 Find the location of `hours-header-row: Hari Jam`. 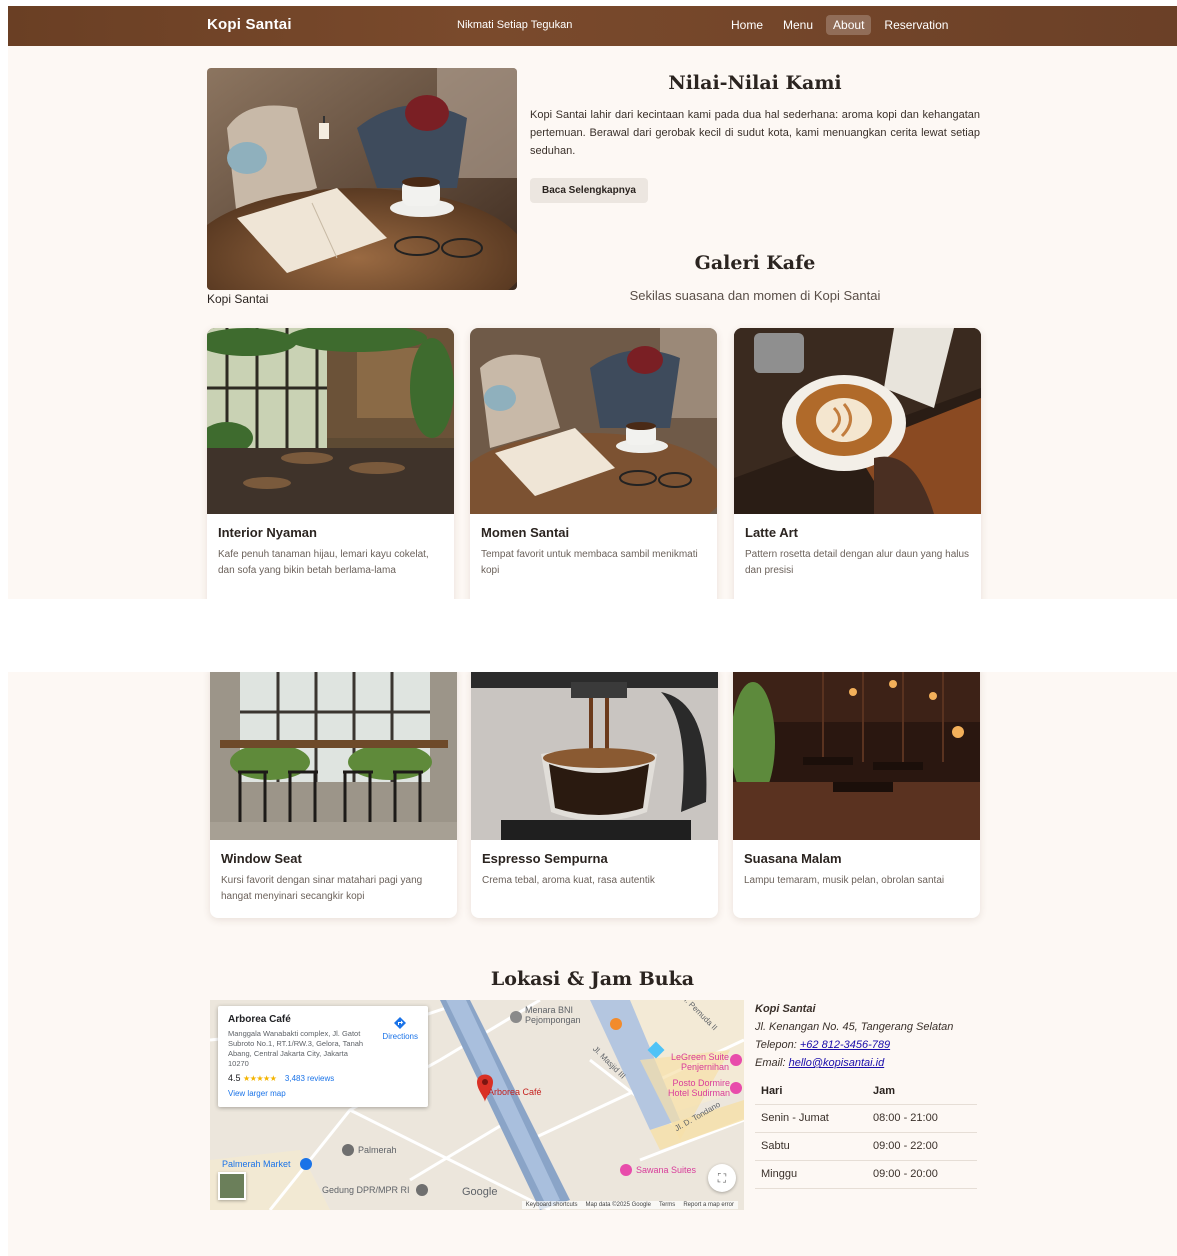

hours-header-row: Hari Jam is located at coordinates (866, 1091).